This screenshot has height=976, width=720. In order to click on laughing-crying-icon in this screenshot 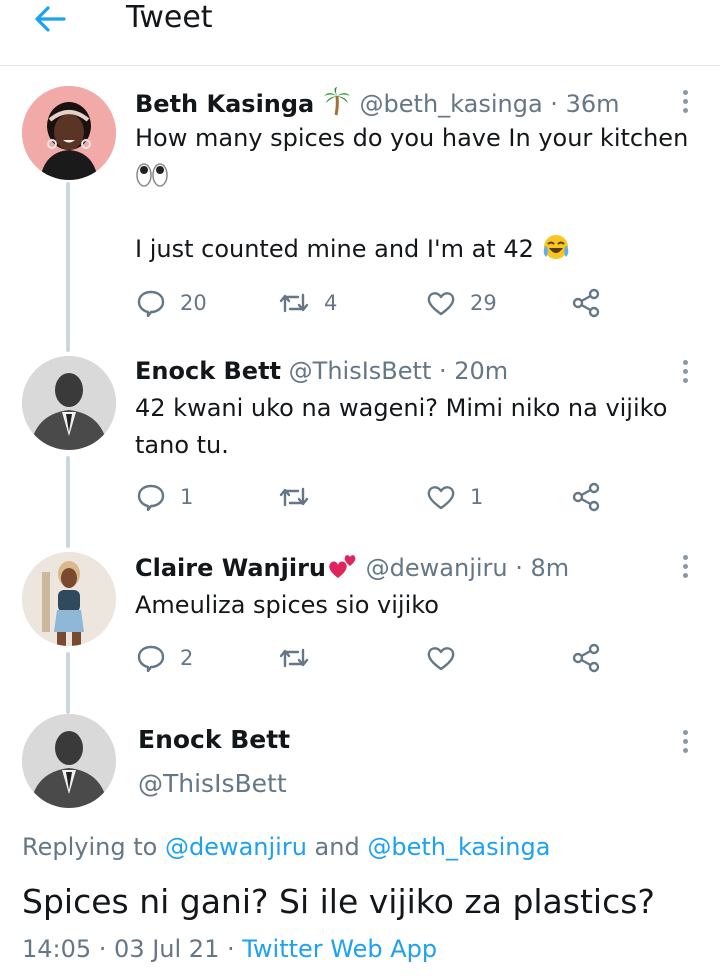, I will do `click(556, 252)`.